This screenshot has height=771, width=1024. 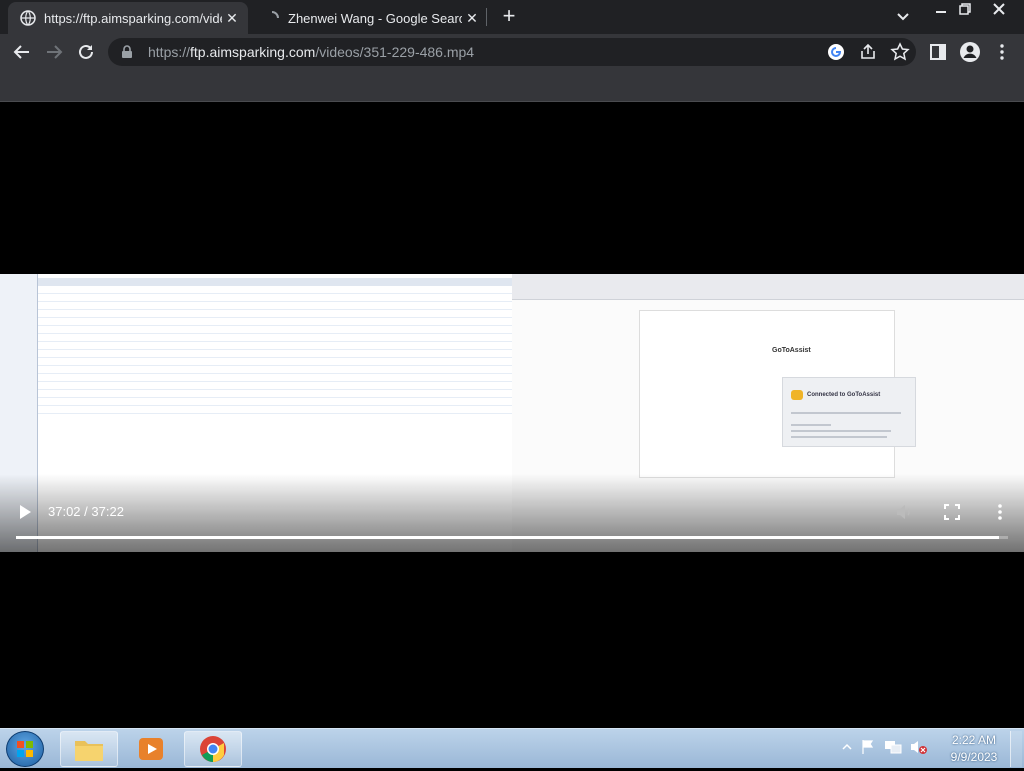 I want to click on goto-connection-box: Connected to GoToAssist, so click(x=849, y=412).